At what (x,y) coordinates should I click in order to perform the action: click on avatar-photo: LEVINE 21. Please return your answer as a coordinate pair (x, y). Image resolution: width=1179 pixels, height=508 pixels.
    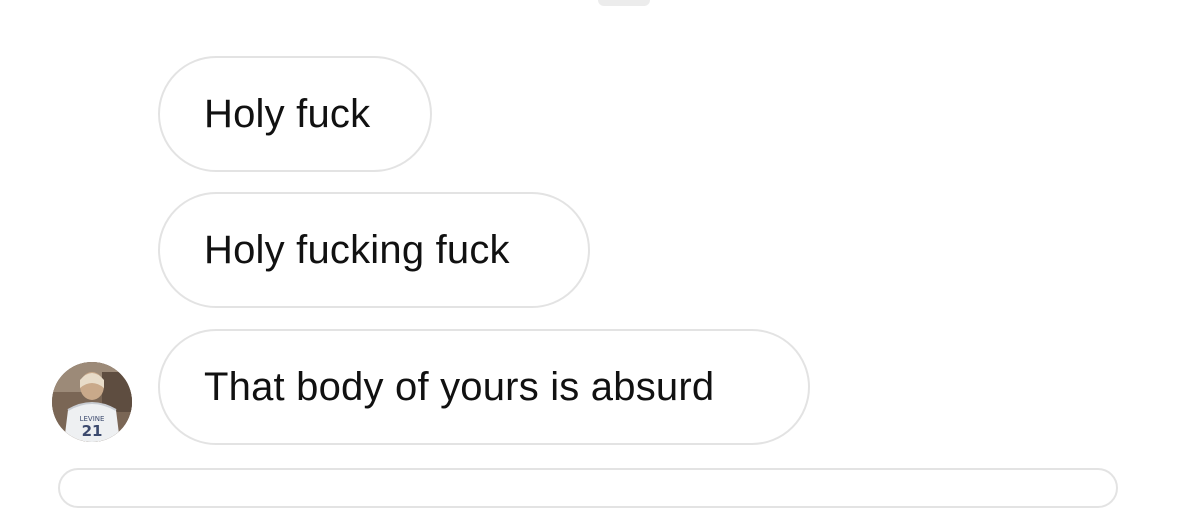
    Looking at the image, I should click on (92, 402).